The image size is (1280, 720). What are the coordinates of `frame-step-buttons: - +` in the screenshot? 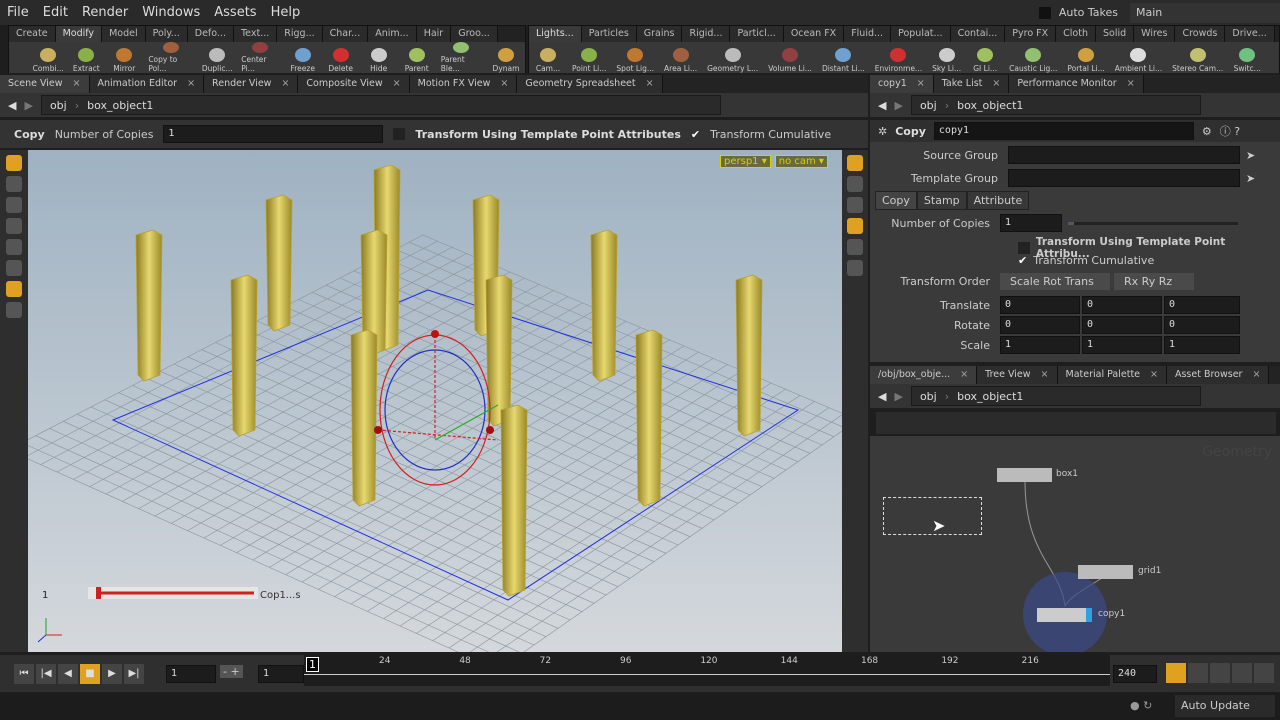 It's located at (231, 671).